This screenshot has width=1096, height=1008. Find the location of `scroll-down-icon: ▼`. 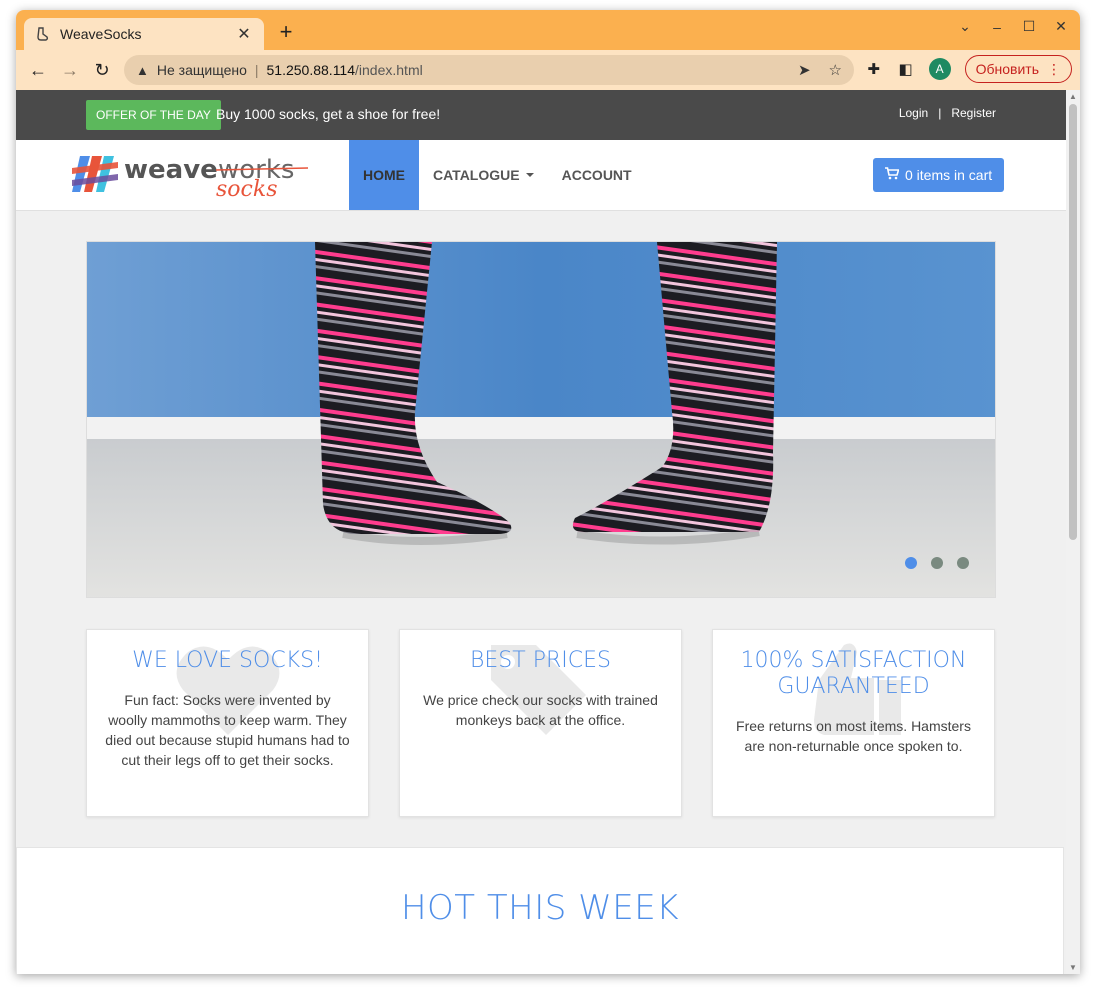

scroll-down-icon: ▼ is located at coordinates (1073, 967).